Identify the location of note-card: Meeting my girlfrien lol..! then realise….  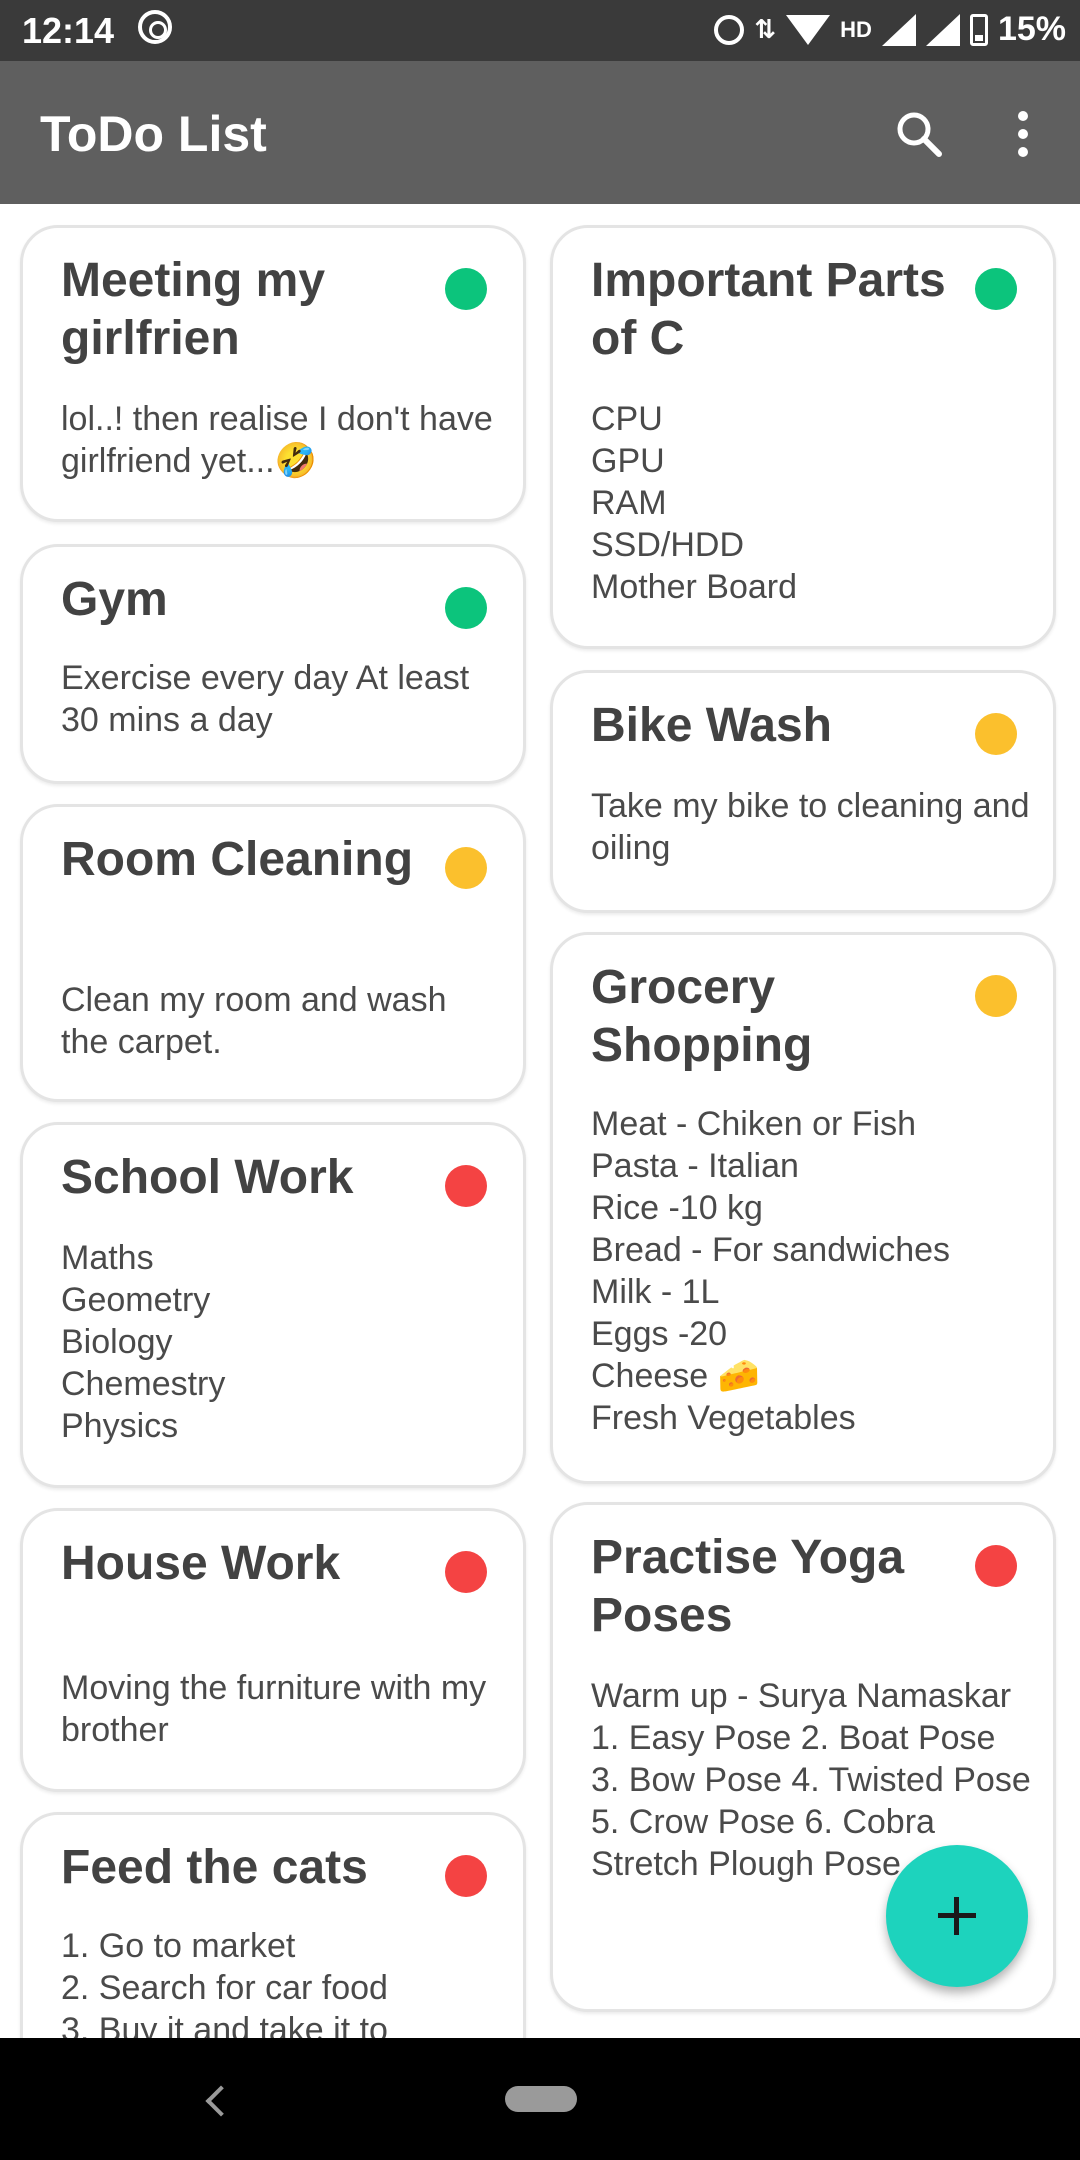
(273, 373).